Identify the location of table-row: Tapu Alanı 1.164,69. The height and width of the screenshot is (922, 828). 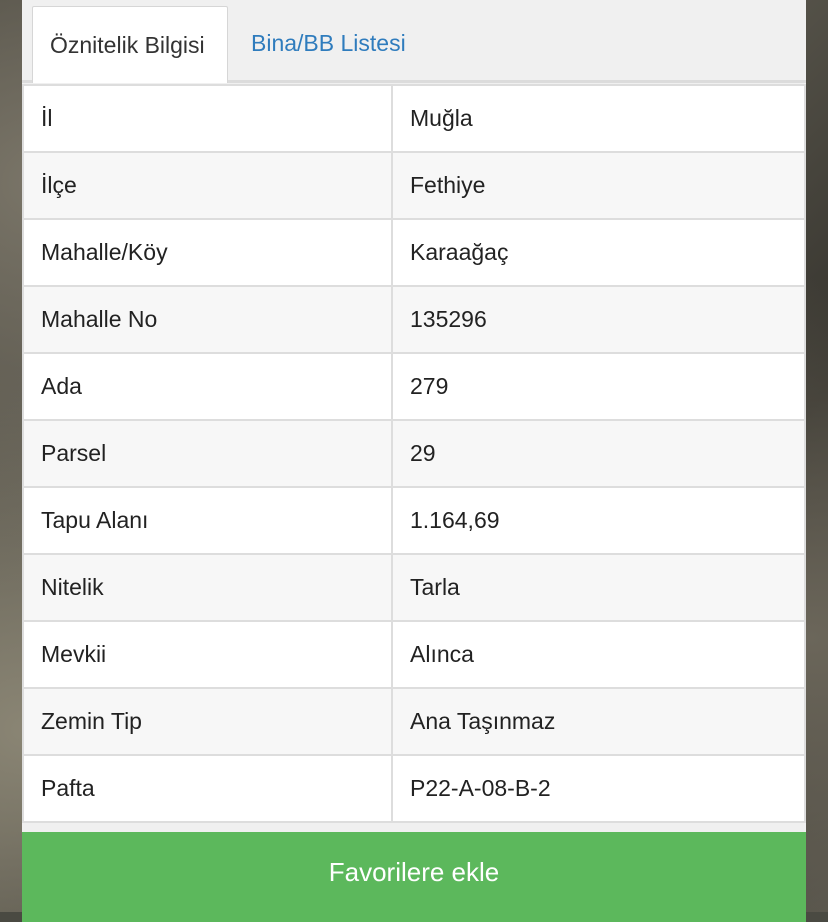
(414, 520).